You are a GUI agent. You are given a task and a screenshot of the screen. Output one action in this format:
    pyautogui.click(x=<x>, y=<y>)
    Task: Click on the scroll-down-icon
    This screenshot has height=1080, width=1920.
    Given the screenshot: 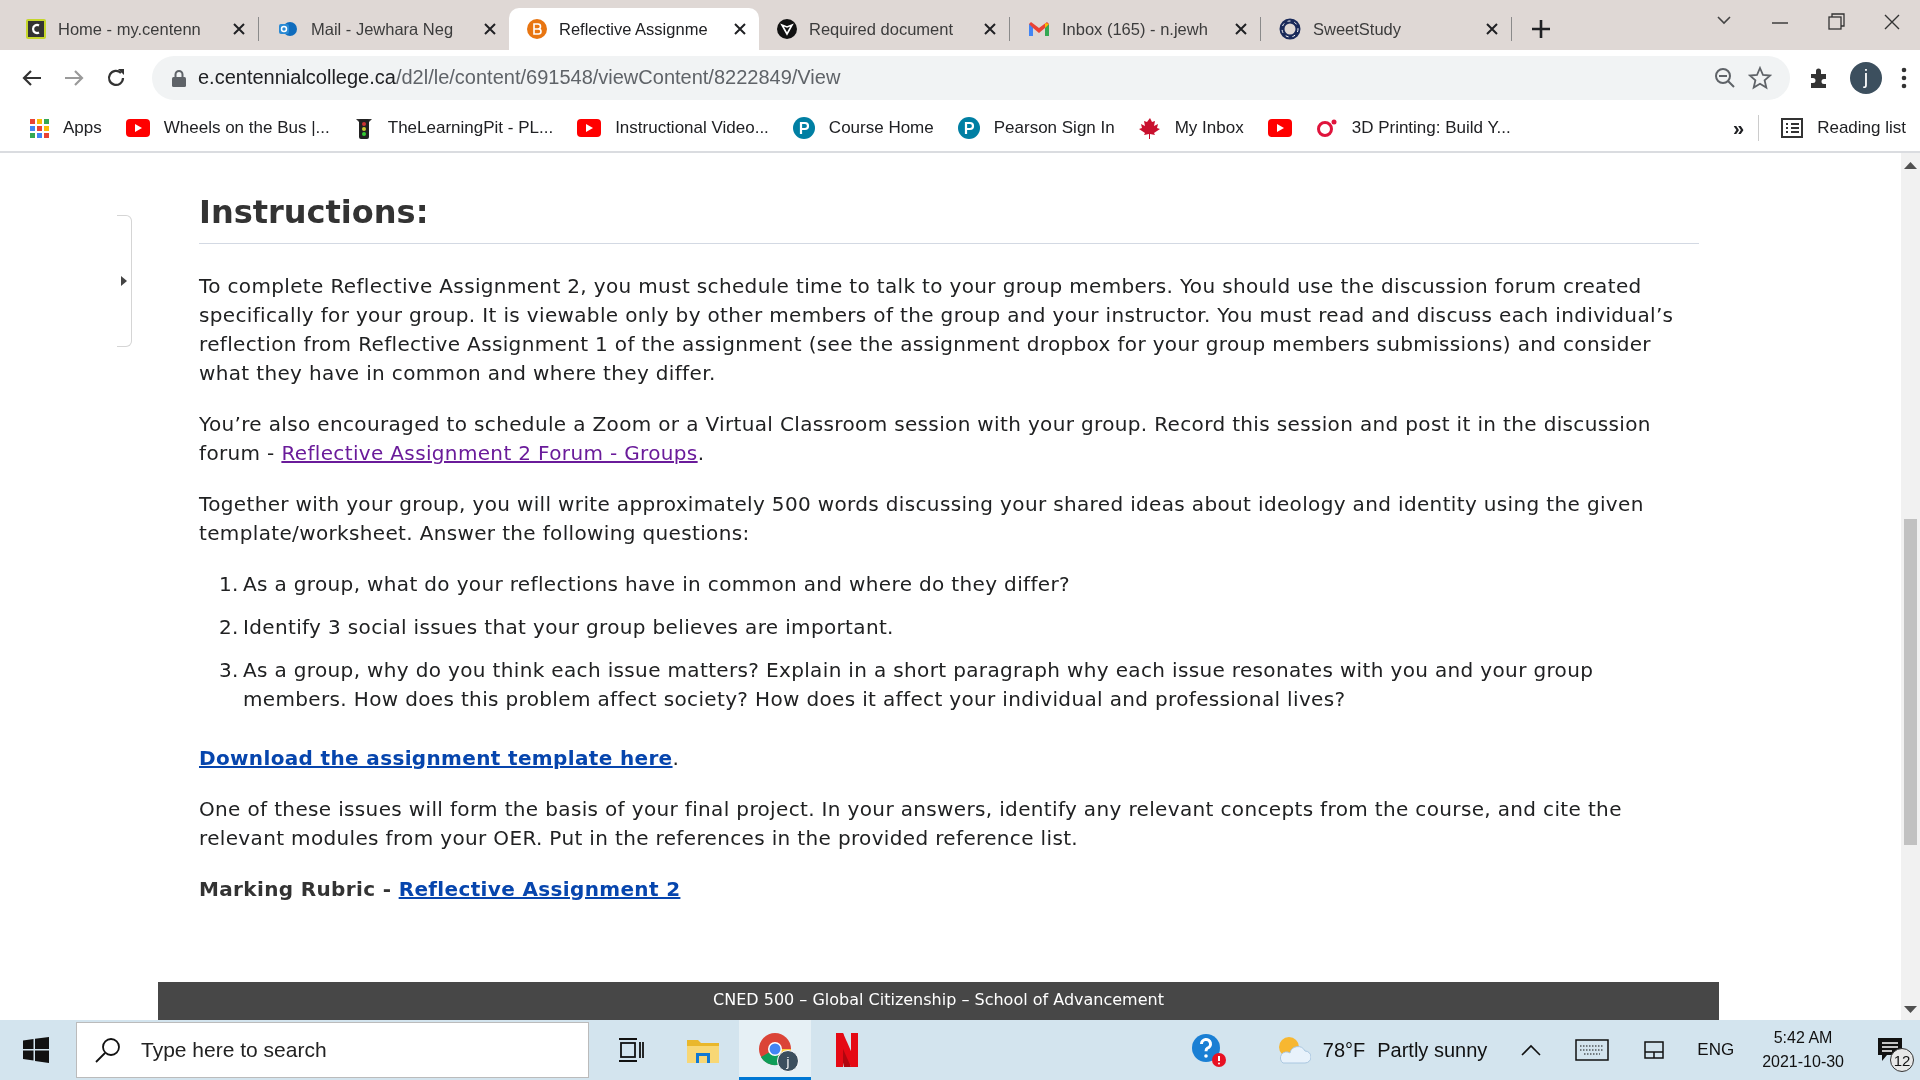 What is the action you would take?
    pyautogui.click(x=1910, y=1010)
    